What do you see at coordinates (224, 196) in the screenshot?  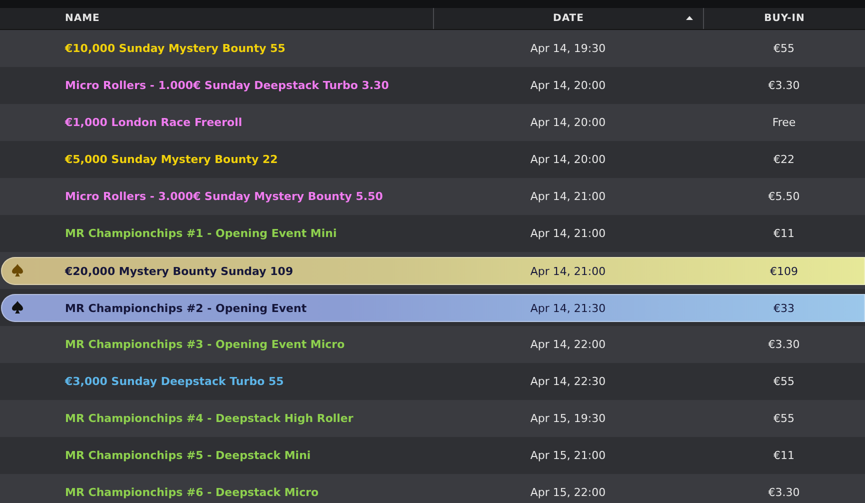 I see `tournament-name: Micro Rollers - 3.000€ Sunday Mystery Bounty 5.50` at bounding box center [224, 196].